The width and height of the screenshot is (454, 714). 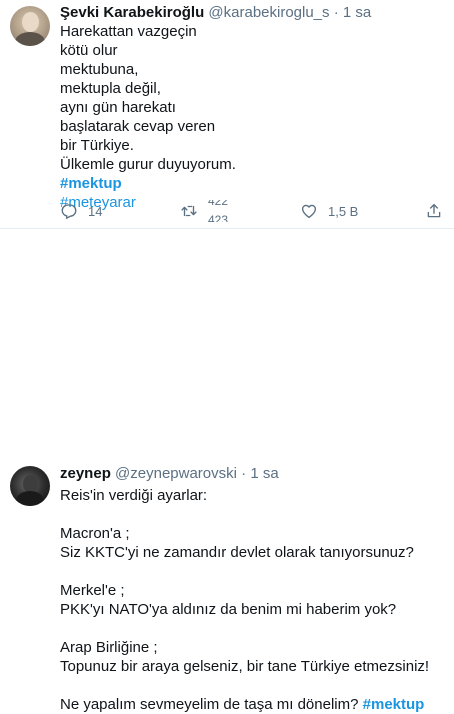 I want to click on retweet-icon, so click(x=189, y=211).